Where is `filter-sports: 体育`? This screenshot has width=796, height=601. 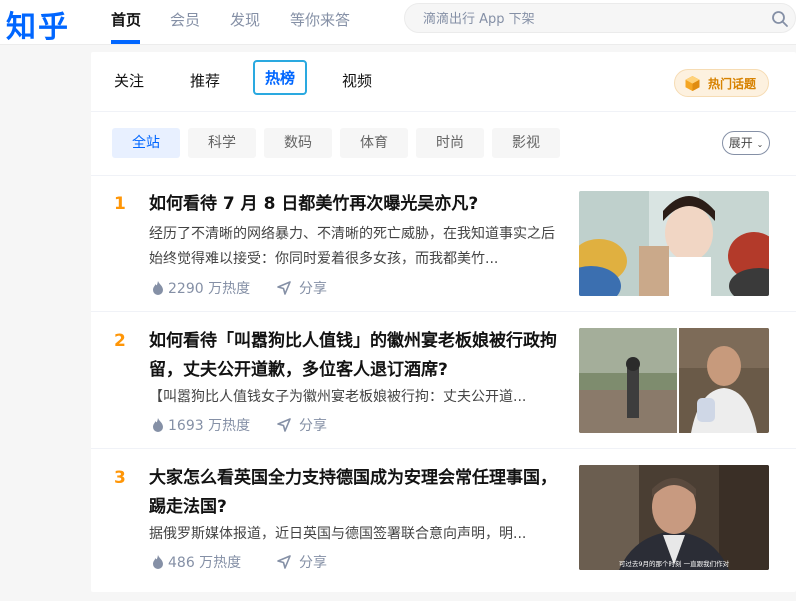
filter-sports: 体育 is located at coordinates (374, 143).